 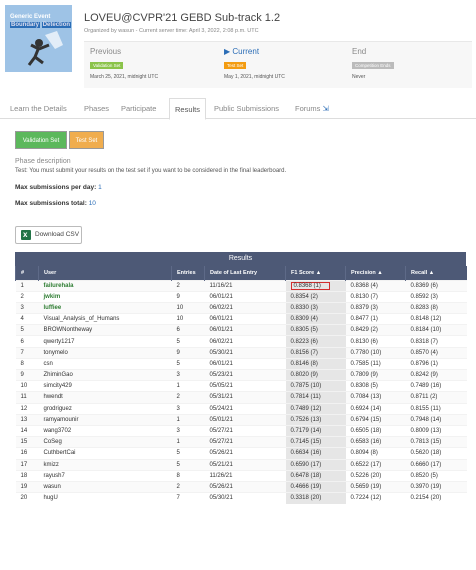 What do you see at coordinates (245, 273) in the screenshot?
I see `column-header-date: Date of Last Entry` at bounding box center [245, 273].